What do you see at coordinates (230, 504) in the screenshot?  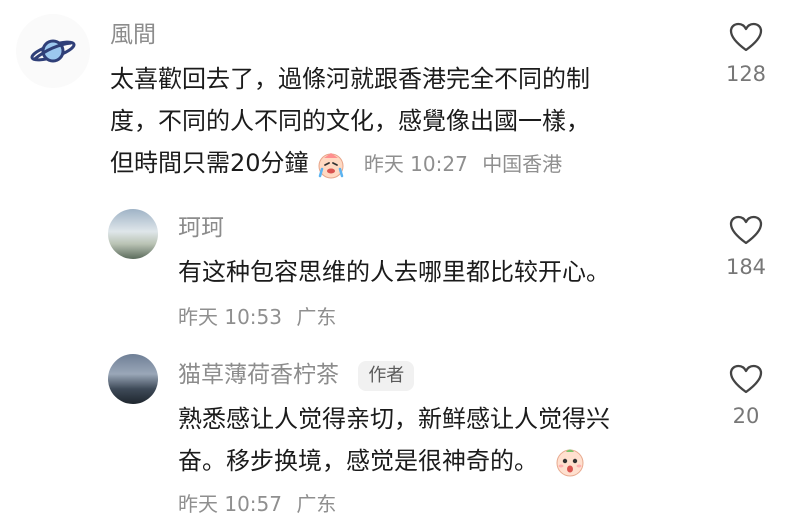 I see `comment-time: 昨天 10:57` at bounding box center [230, 504].